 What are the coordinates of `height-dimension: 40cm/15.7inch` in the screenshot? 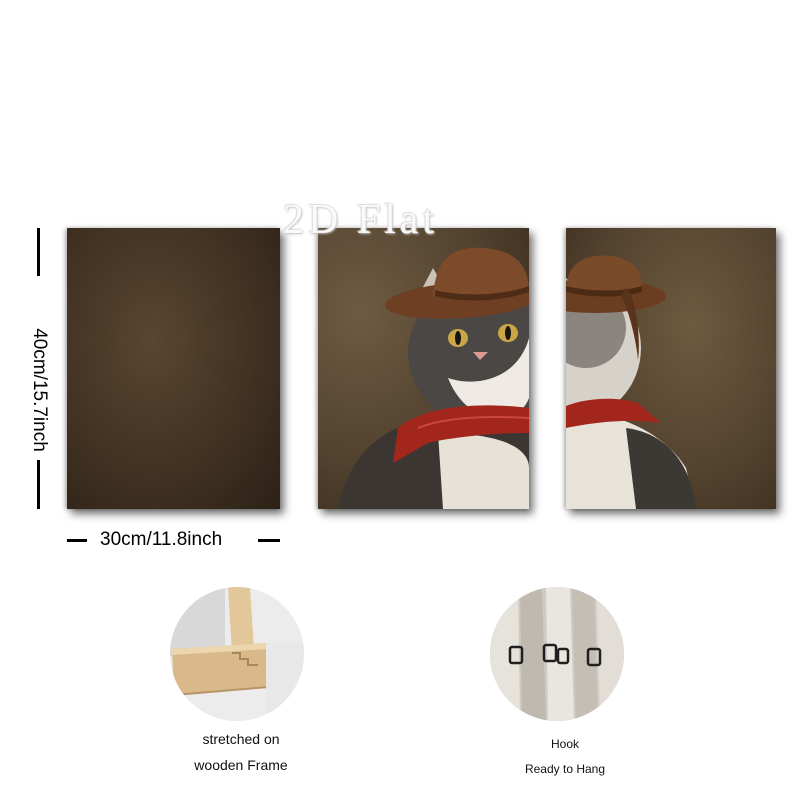 It's located at (39, 390).